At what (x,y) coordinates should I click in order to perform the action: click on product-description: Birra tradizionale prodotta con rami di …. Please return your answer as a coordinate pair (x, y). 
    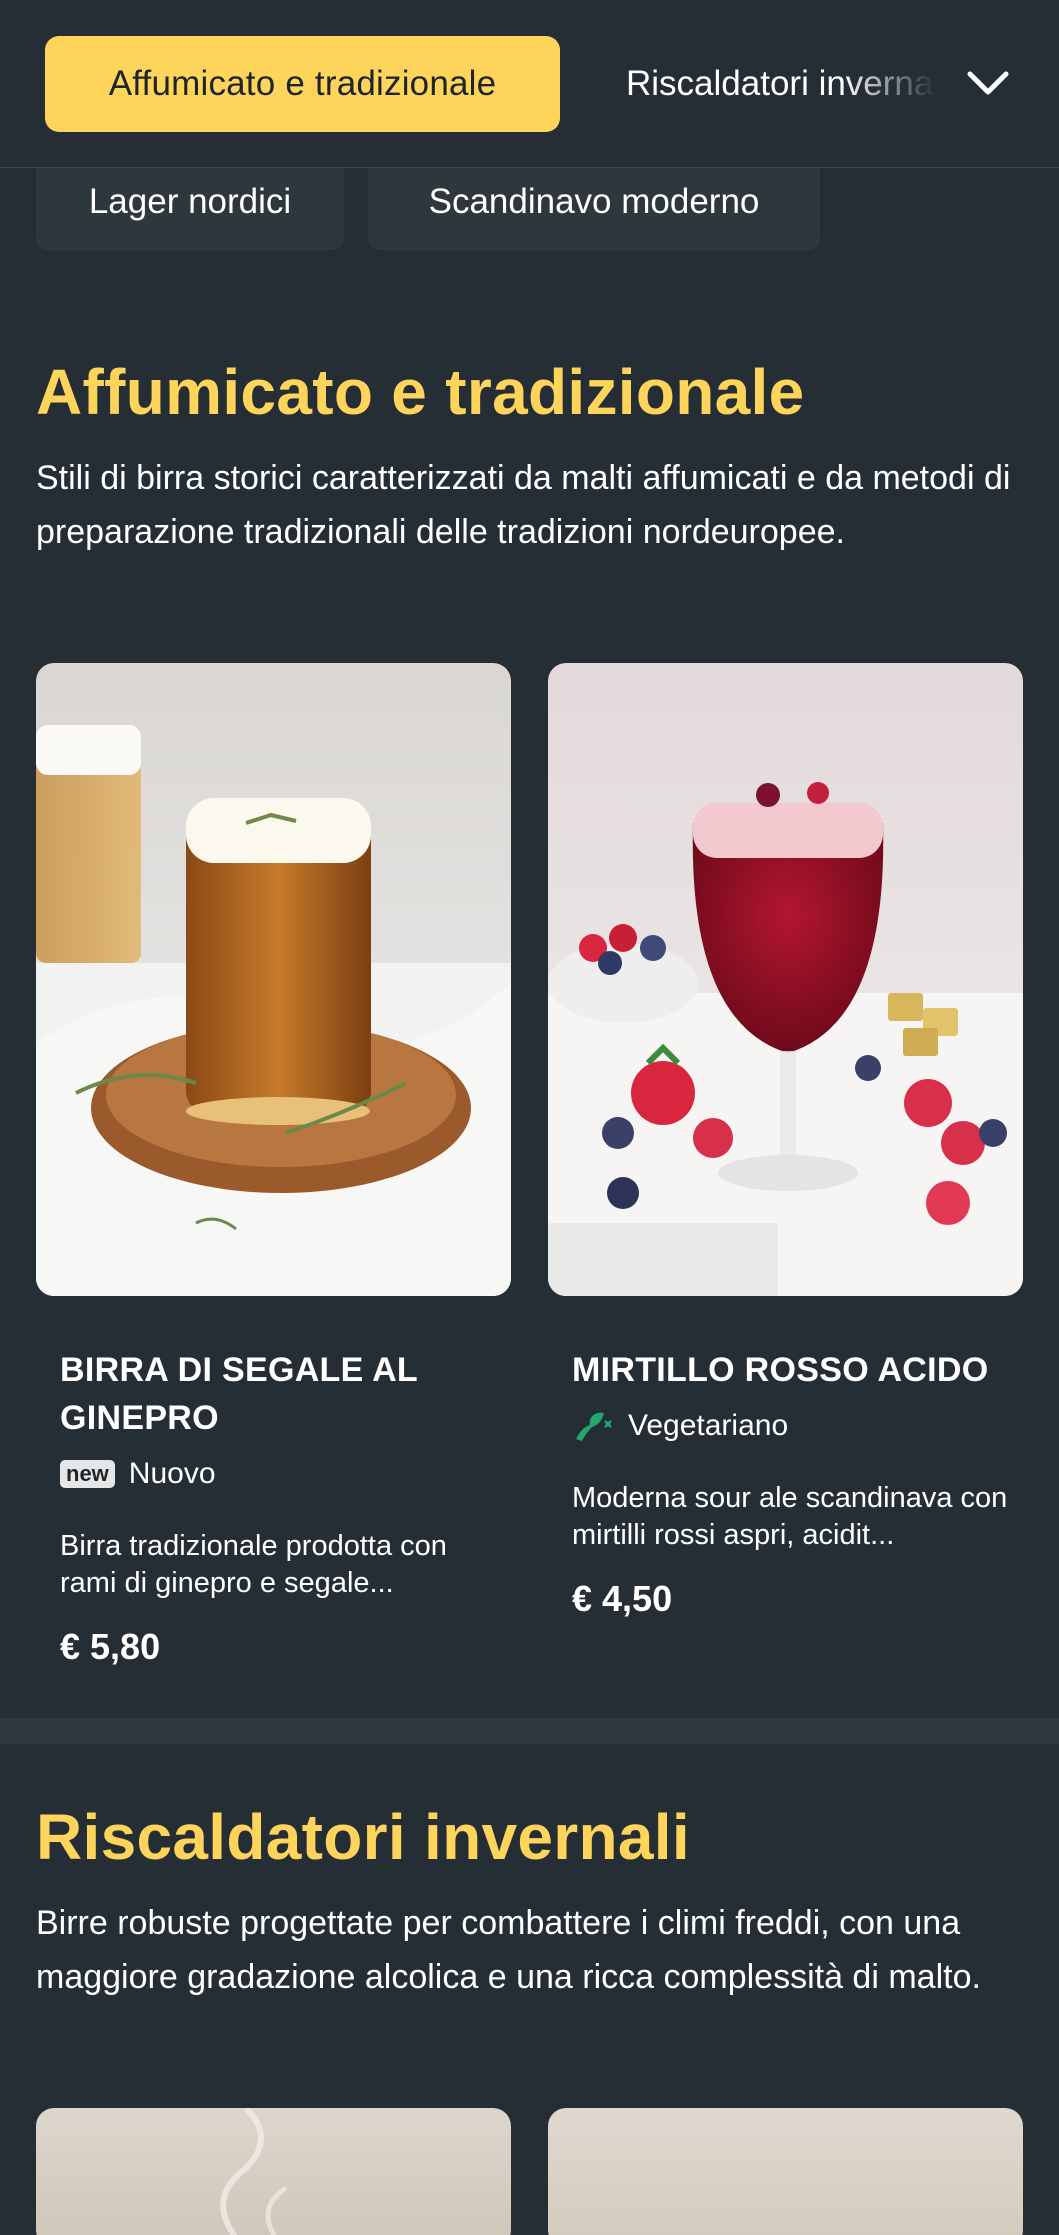
    Looking at the image, I should click on (253, 1564).